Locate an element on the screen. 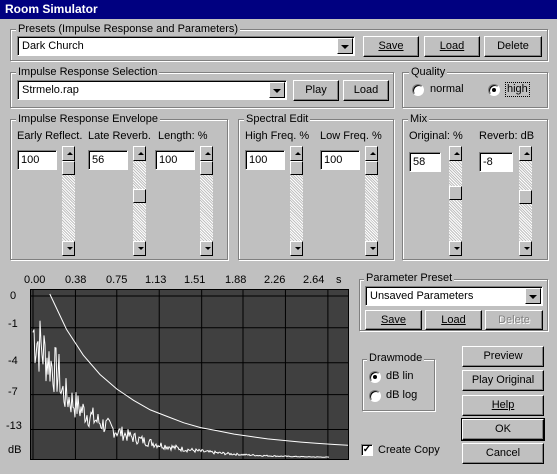 The height and width of the screenshot is (474, 557). create-copy-label: Create Copy is located at coordinates (409, 450).